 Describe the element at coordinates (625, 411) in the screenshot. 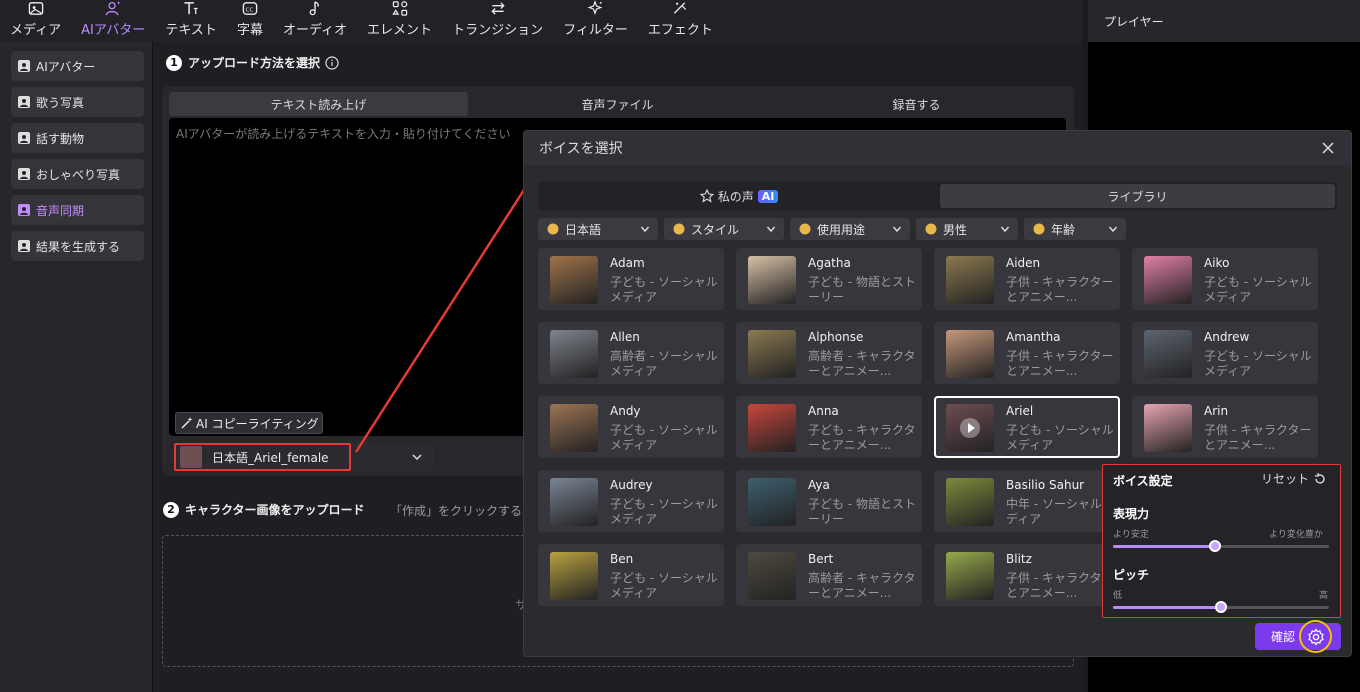

I see `voice-name: Andy` at that location.